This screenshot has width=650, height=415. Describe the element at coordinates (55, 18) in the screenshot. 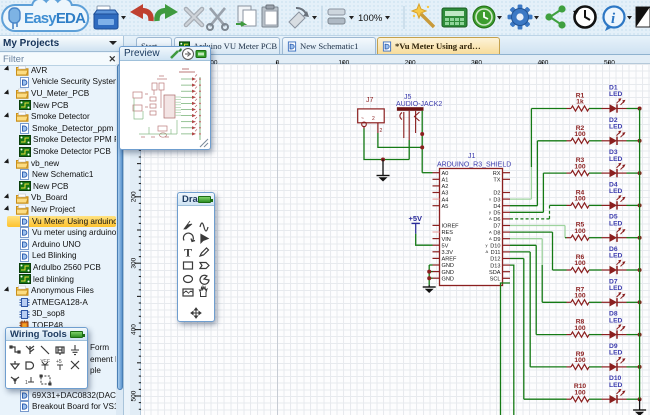

I see `svg-text: EasyEDA` at that location.